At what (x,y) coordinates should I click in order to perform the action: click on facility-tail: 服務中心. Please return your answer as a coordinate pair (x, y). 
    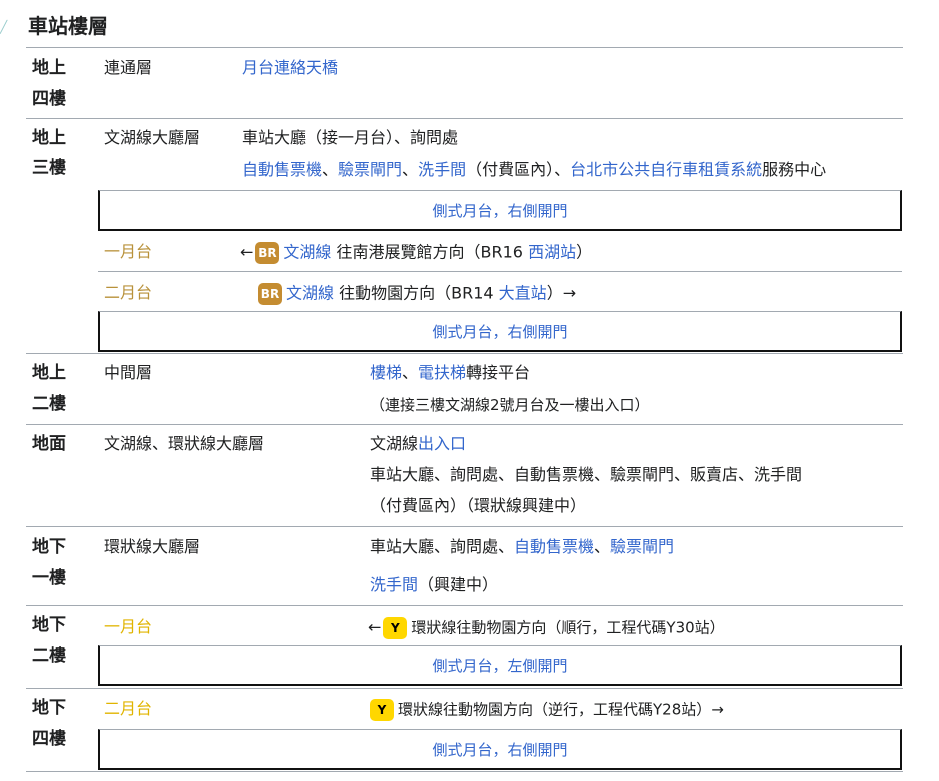
    Looking at the image, I should click on (794, 169).